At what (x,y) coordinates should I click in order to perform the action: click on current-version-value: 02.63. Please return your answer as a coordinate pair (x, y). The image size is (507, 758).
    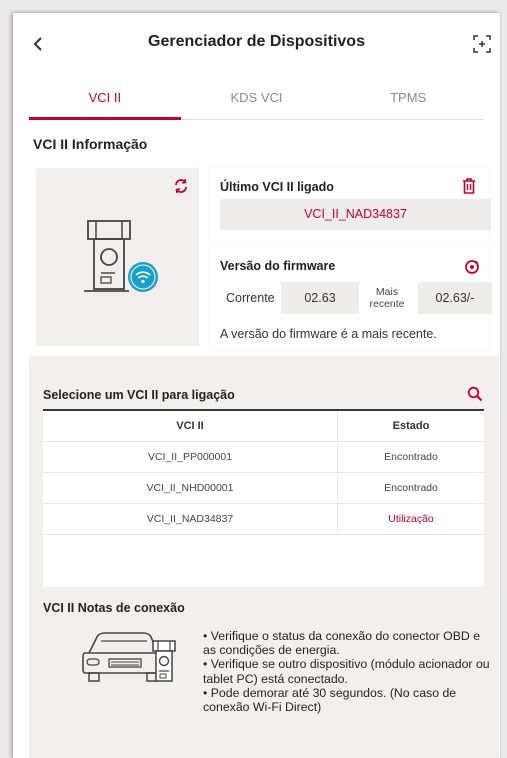
    Looking at the image, I should click on (320, 298).